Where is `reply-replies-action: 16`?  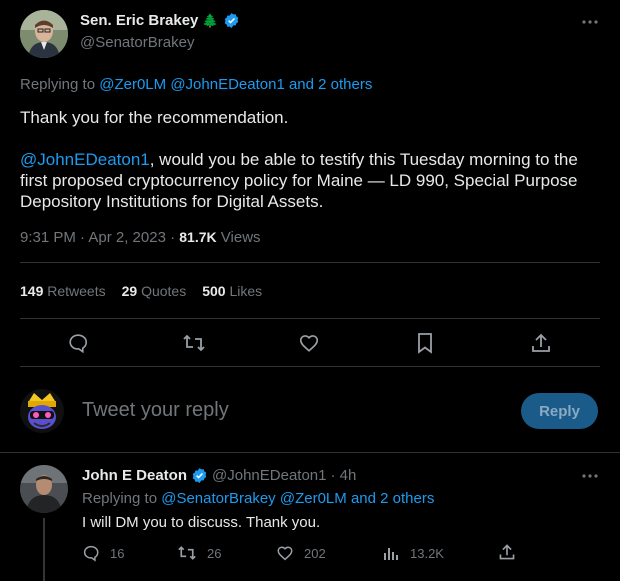
reply-replies-action: 16 is located at coordinates (103, 553).